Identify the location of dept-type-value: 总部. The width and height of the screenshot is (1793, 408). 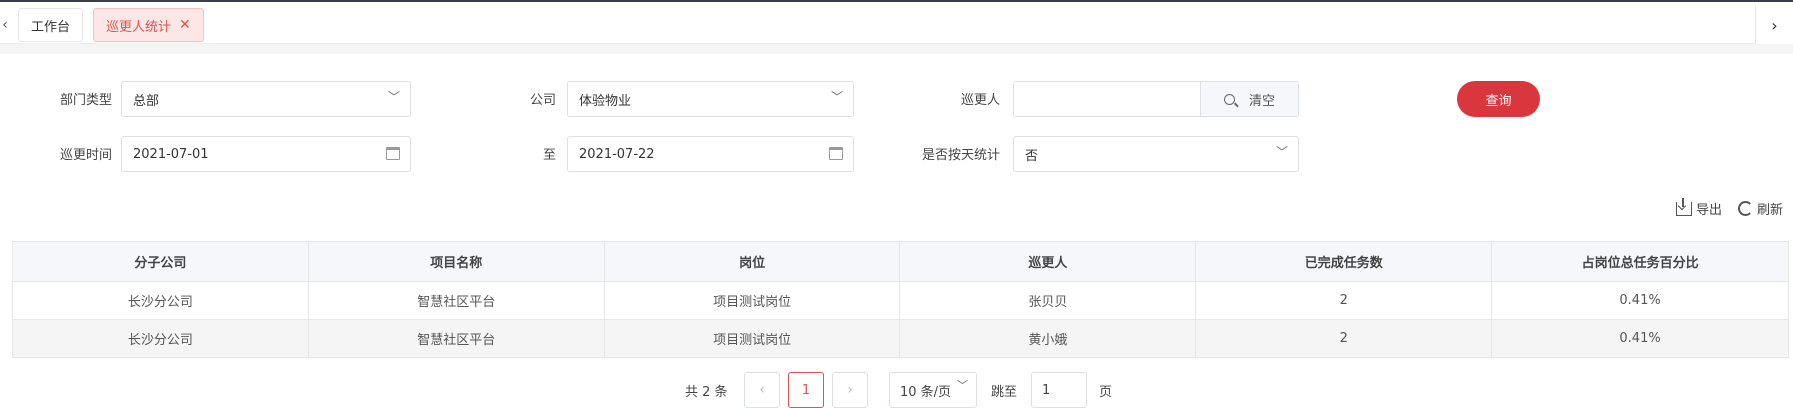
(146, 101).